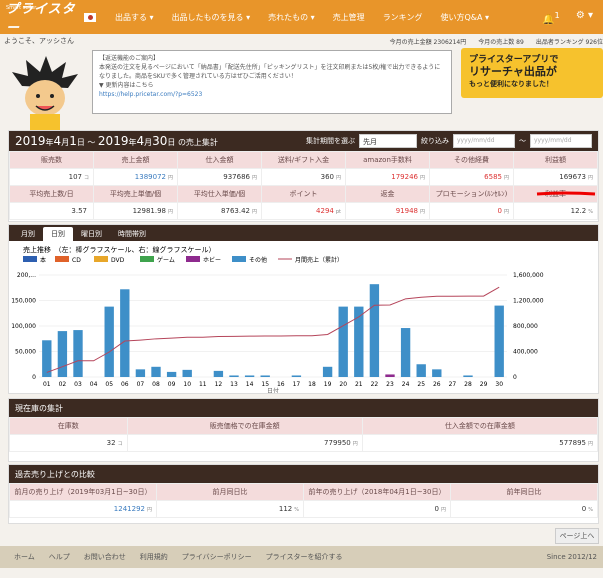 This screenshot has width=603, height=578. Describe the element at coordinates (387, 194) in the screenshot. I see `label-refund: 返金` at that location.